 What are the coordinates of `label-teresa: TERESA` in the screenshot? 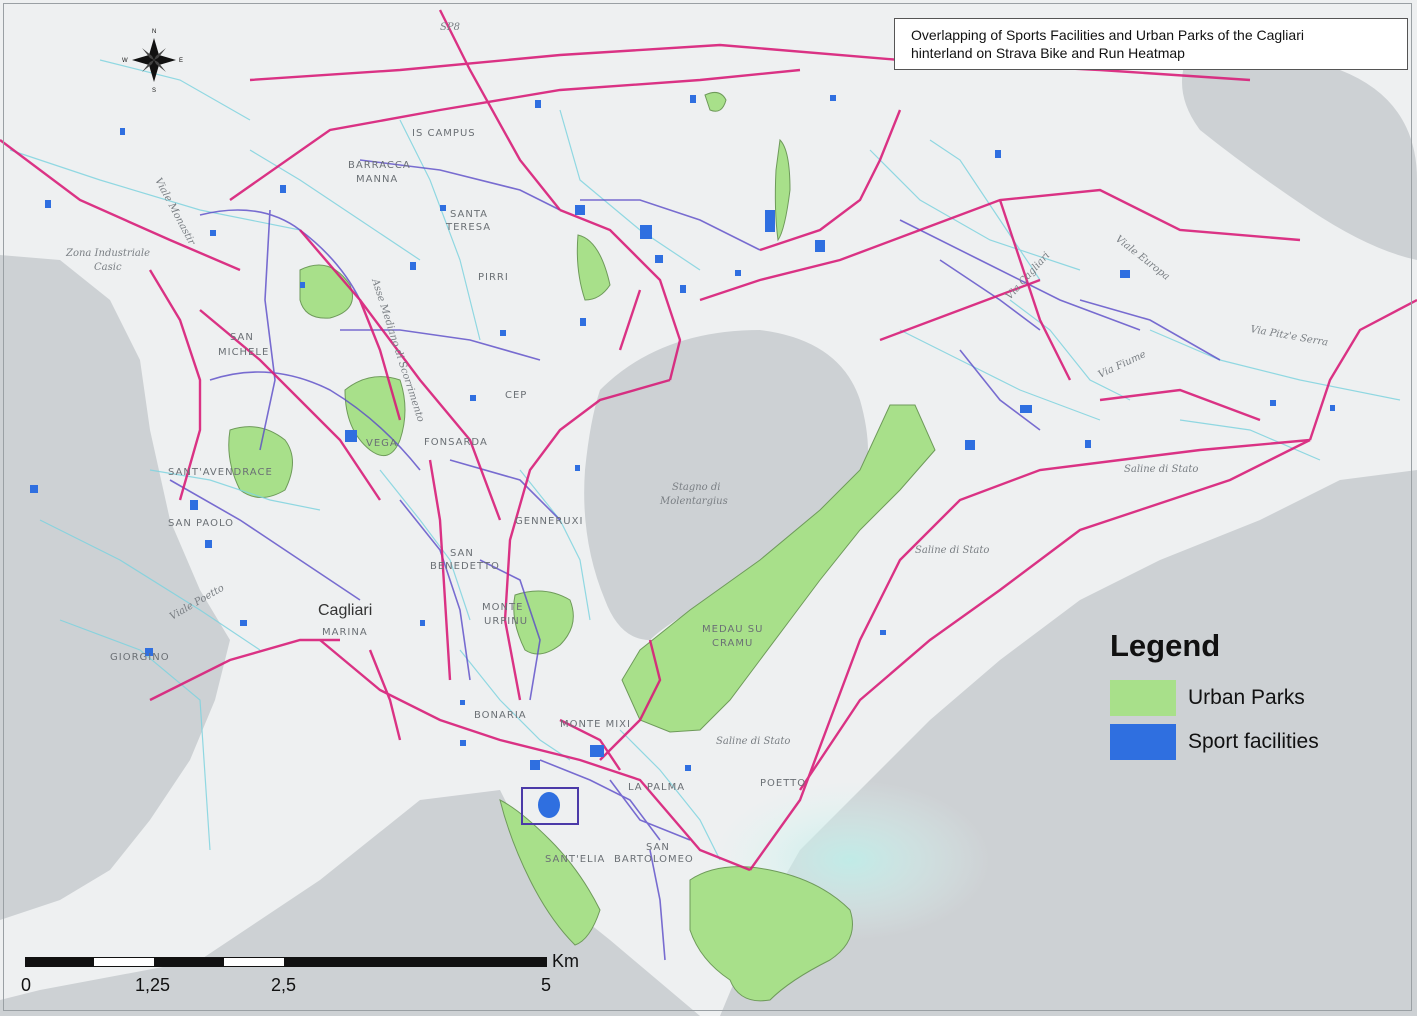 It's located at (468, 227).